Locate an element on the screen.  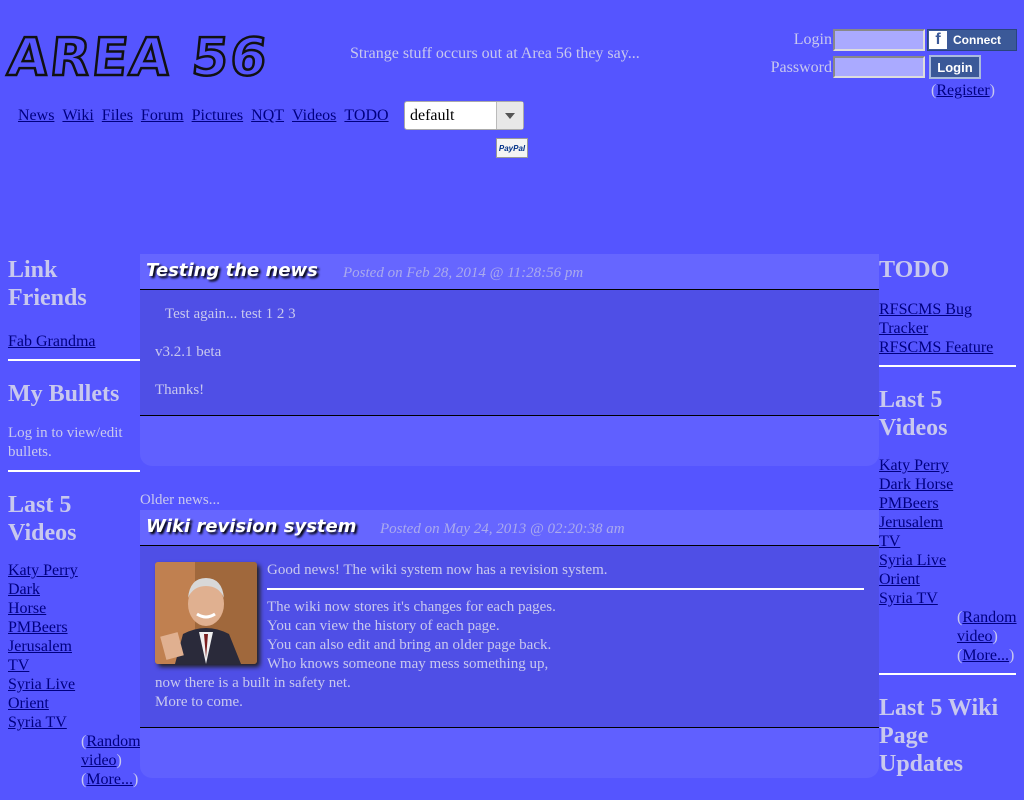
news-title: Wiki revision system is located at coordinates (251, 526).